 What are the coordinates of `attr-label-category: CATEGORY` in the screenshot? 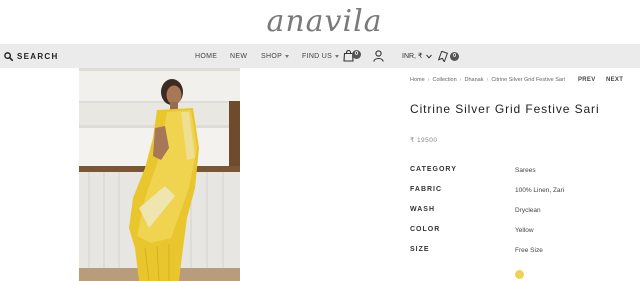 It's located at (433, 169).